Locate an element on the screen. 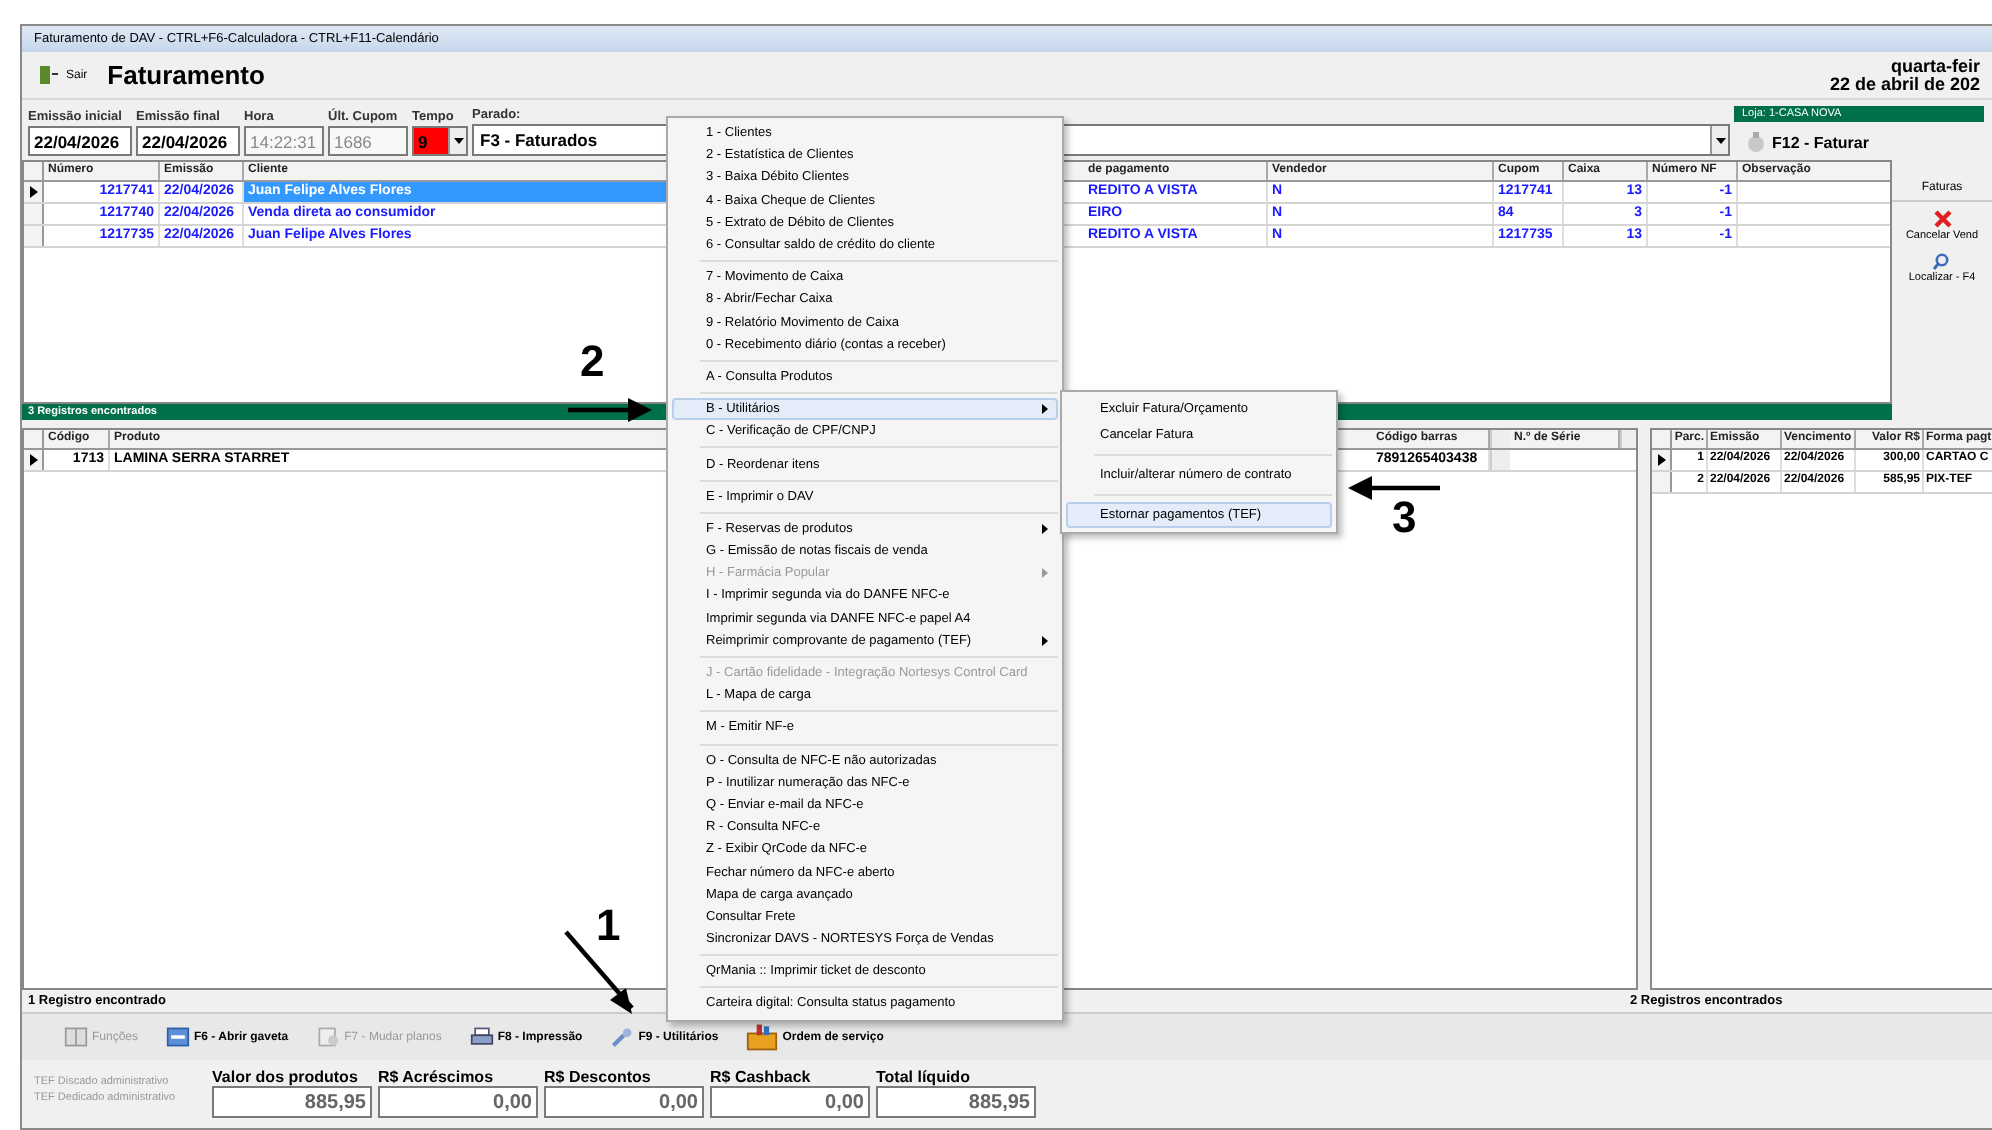 The image size is (1992, 1130). document-icon is located at coordinates (328, 1037).